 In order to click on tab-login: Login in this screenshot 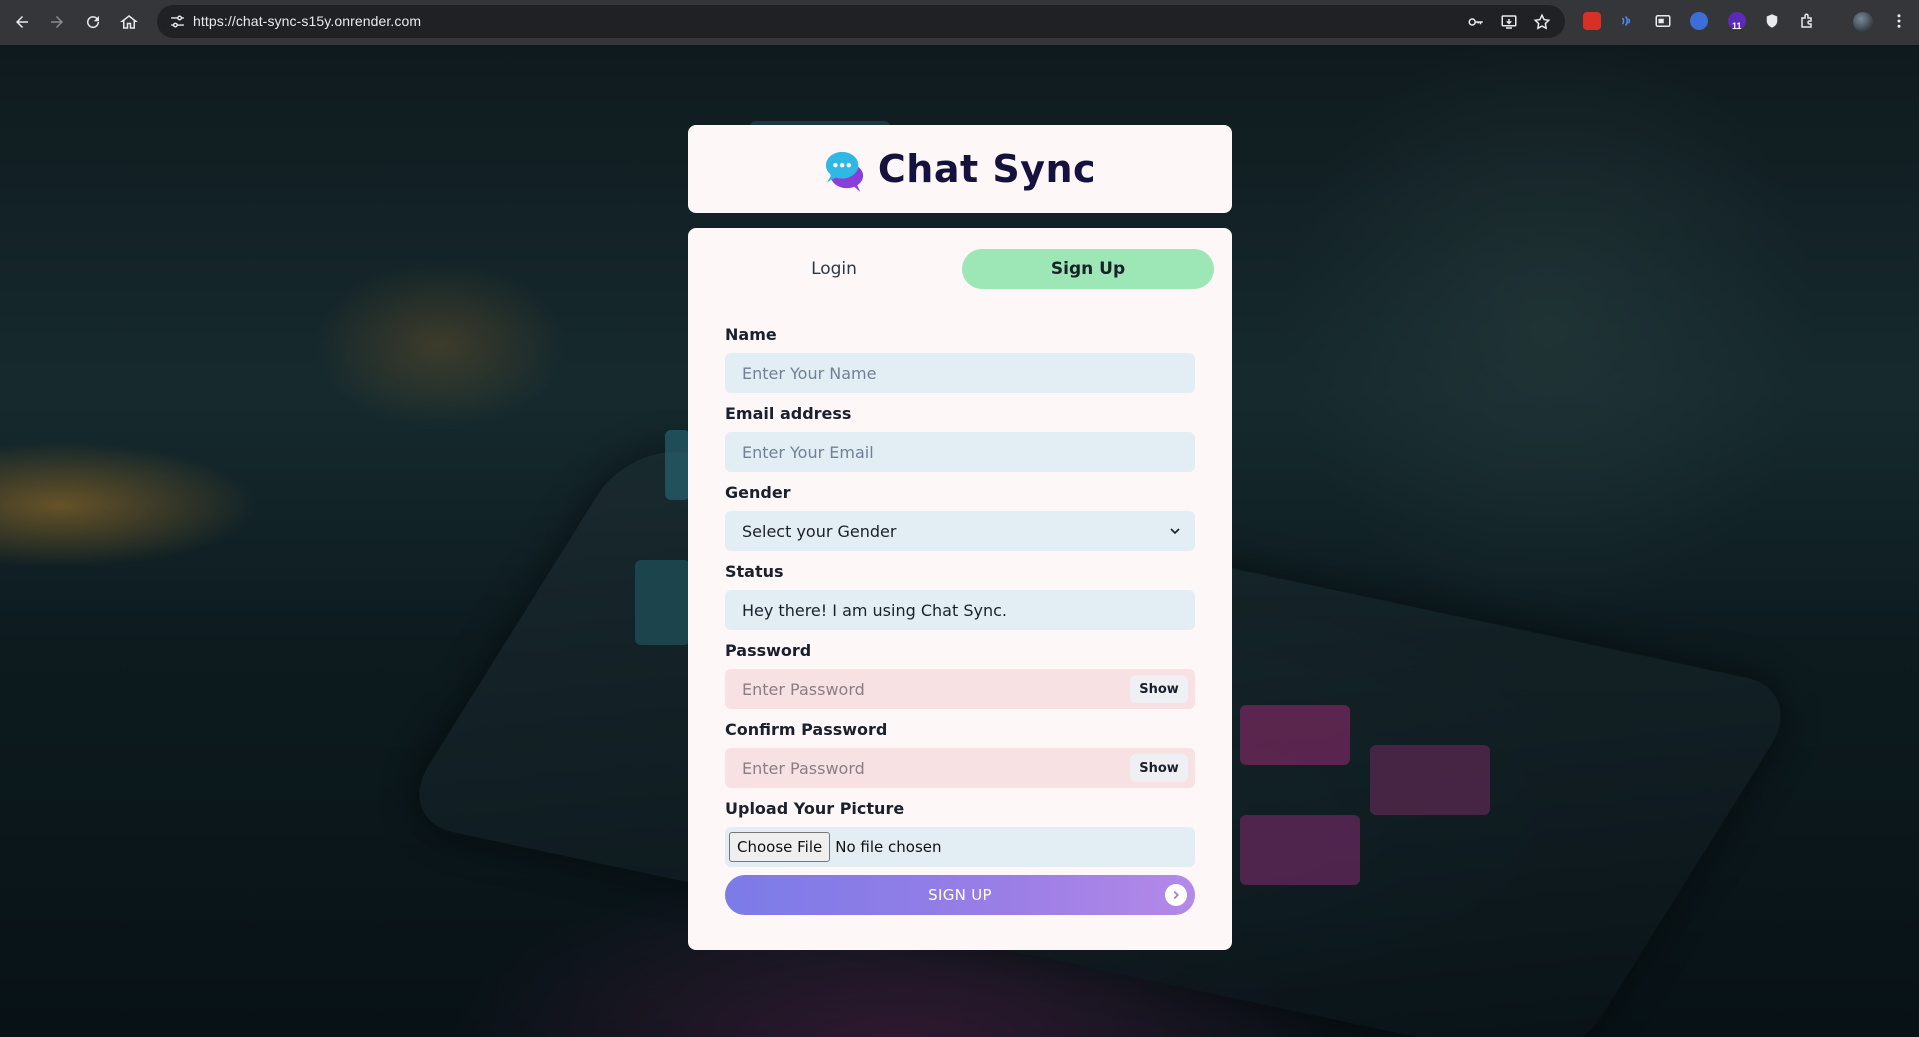, I will do `click(834, 269)`.